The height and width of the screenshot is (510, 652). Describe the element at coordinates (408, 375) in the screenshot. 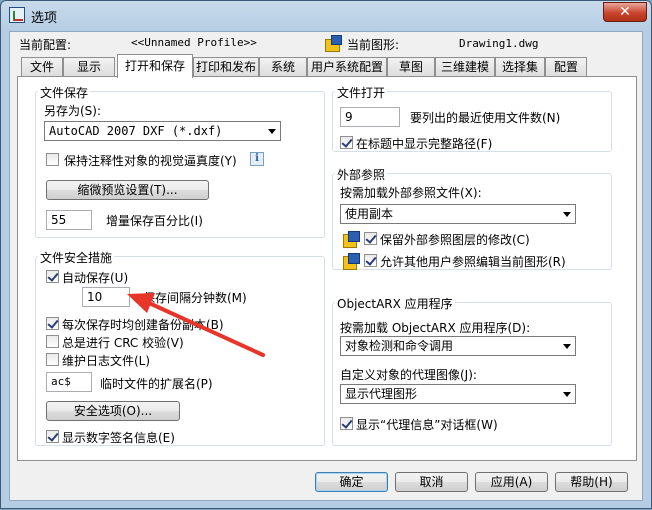

I see `proxy-image-label: 自定义对象的代理图像(J):` at that location.